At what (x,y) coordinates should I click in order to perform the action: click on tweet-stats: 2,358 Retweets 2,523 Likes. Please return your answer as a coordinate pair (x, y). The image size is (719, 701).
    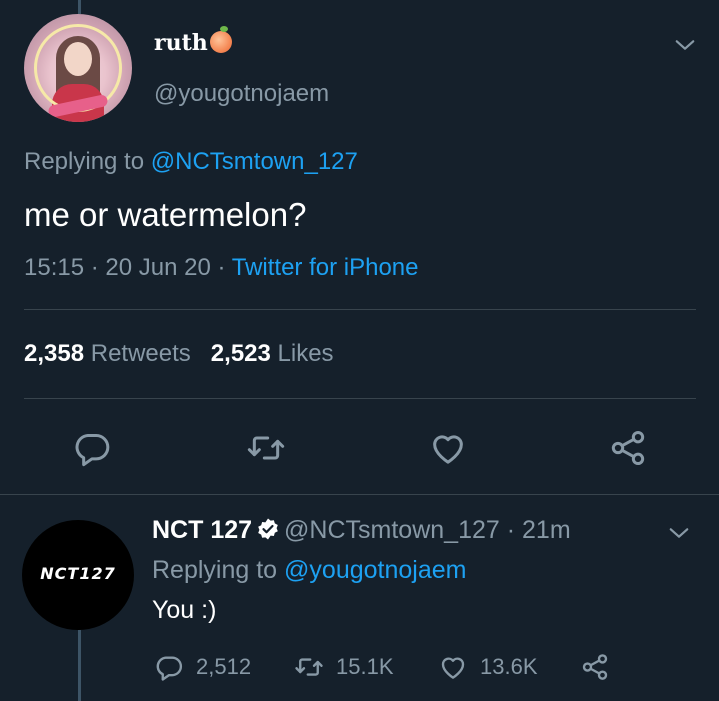
    Looking at the image, I should click on (179, 354).